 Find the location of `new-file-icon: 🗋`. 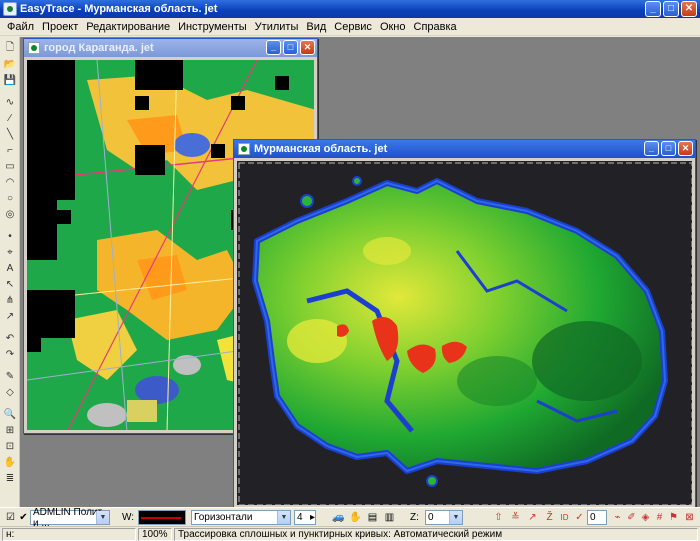

new-file-icon: 🗋 is located at coordinates (10, 48).